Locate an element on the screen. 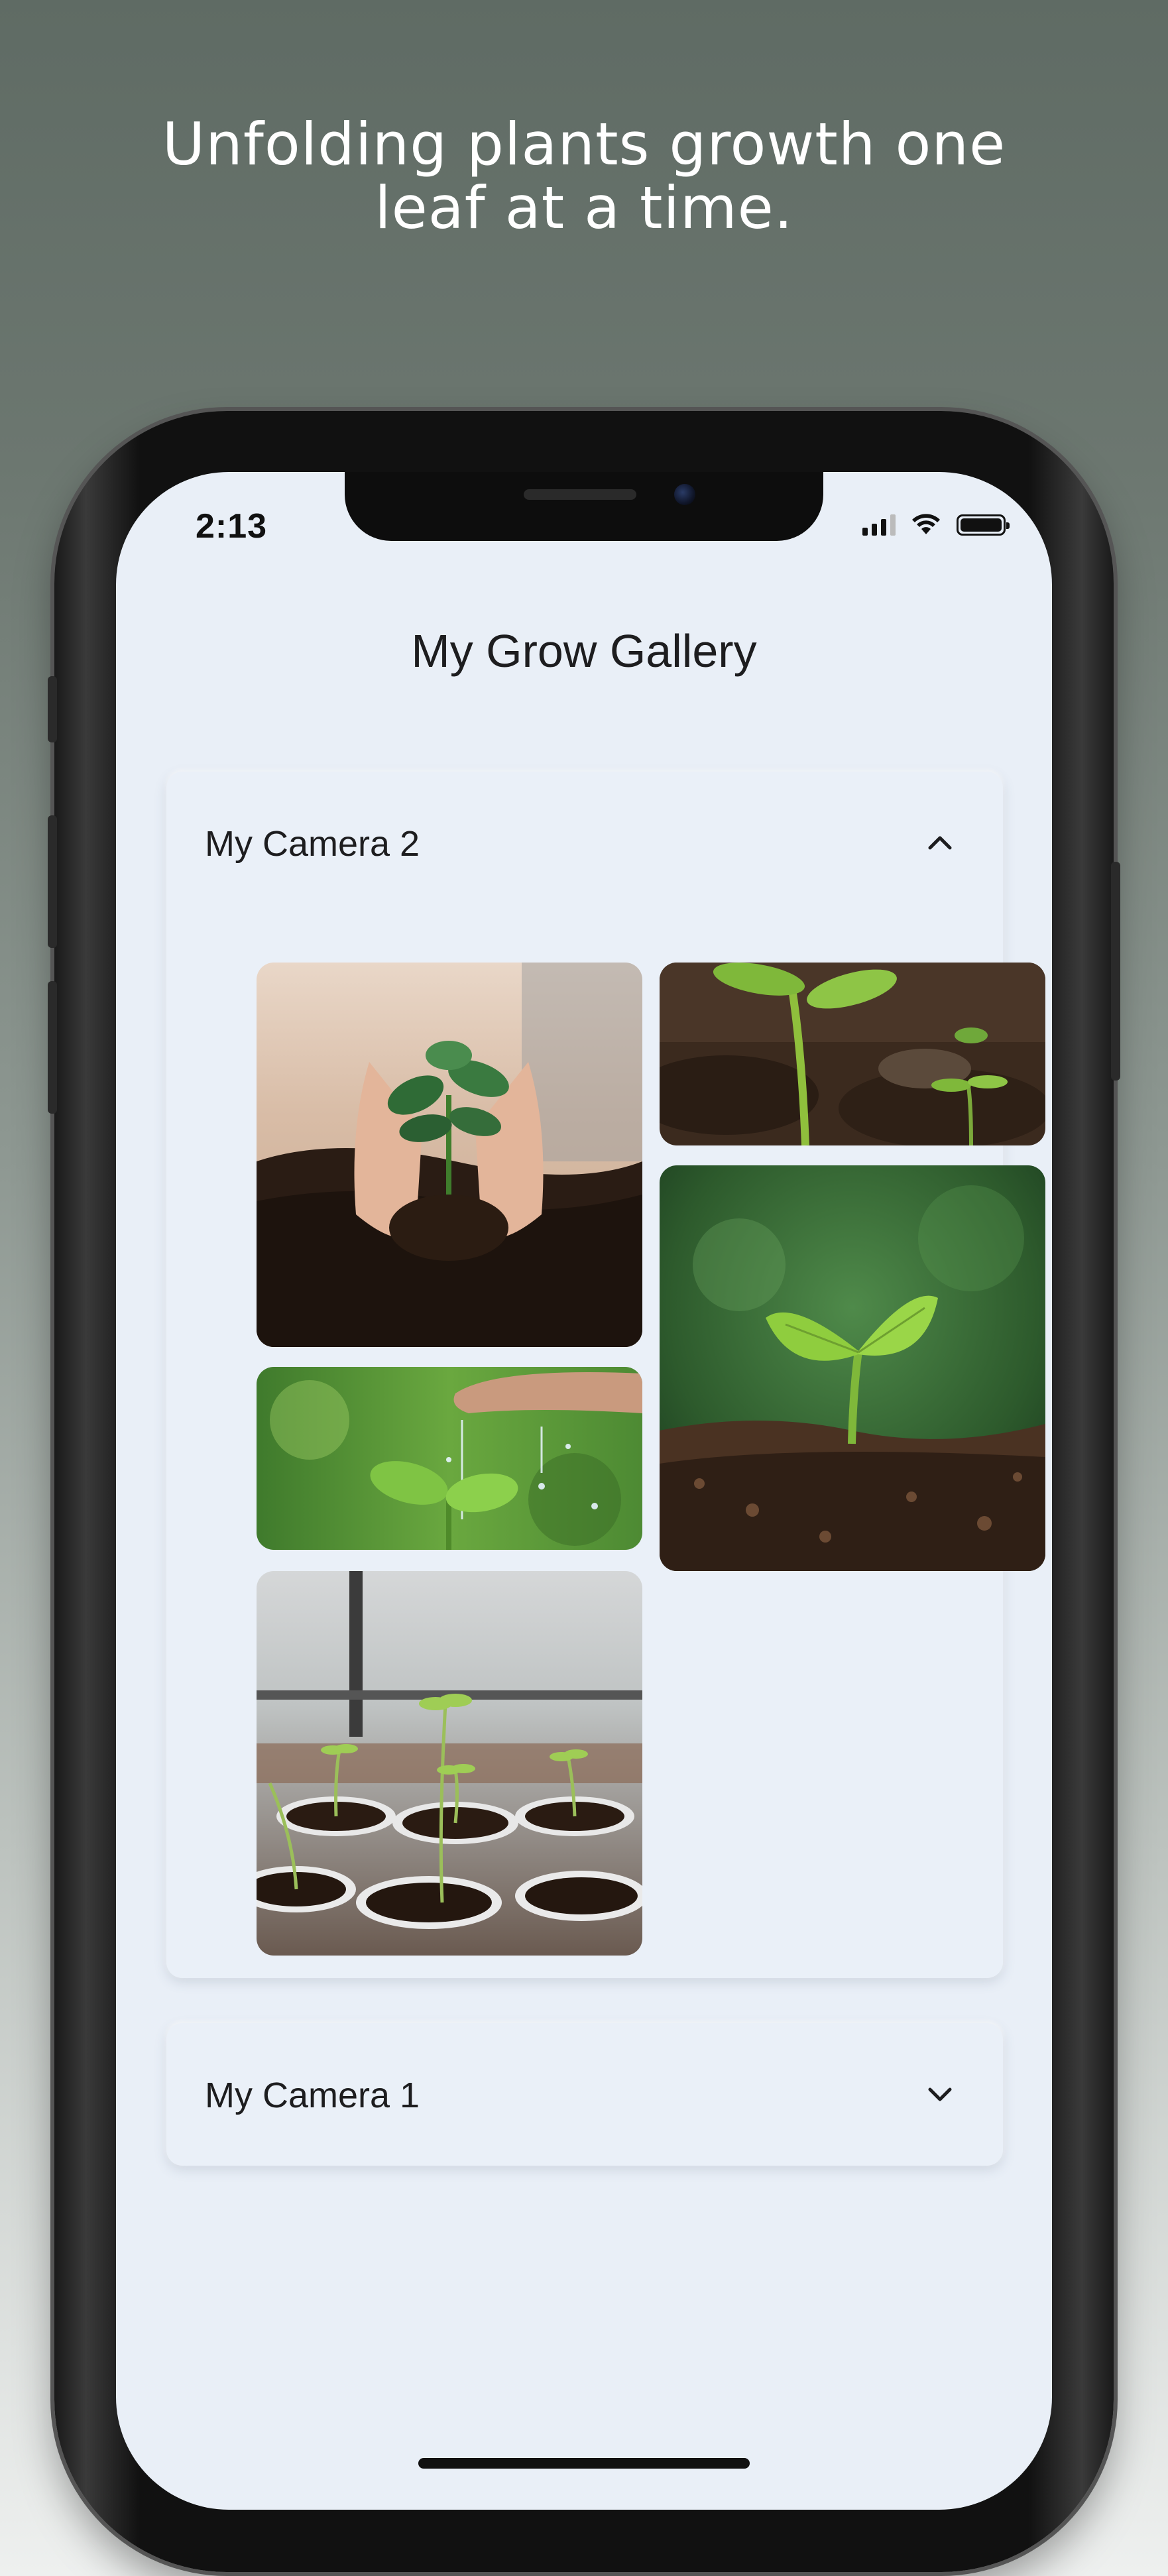 The image size is (1168, 2576). gallery-title: My Camera 1 is located at coordinates (312, 2096).